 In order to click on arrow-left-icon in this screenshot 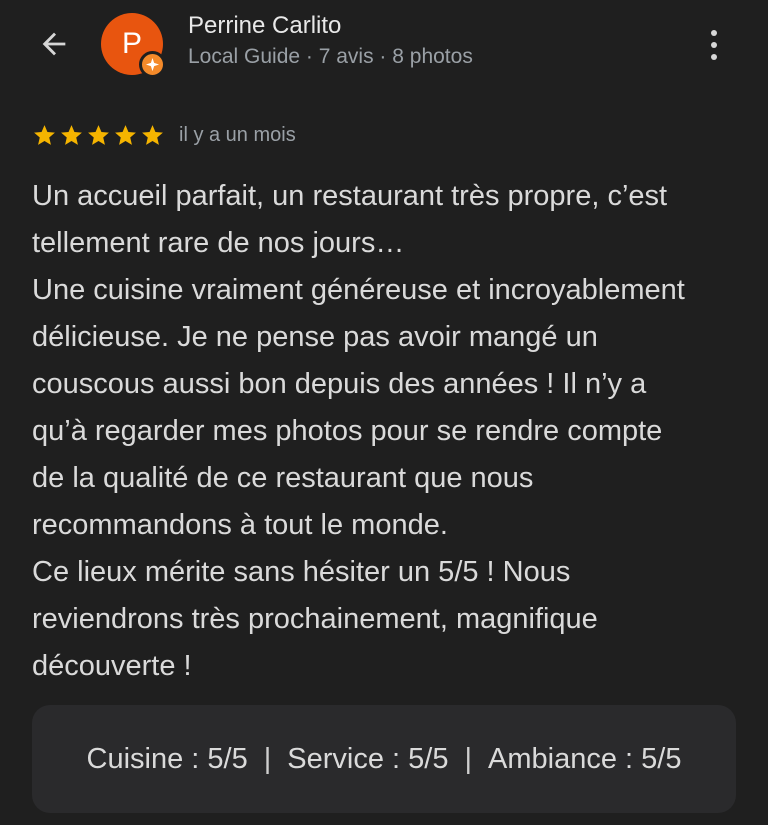, I will do `click(54, 44)`.